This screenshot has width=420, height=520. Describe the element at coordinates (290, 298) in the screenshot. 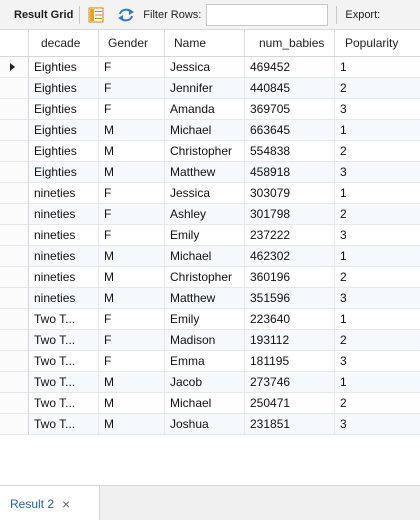

I see `cell-num-babies: 351596` at that location.